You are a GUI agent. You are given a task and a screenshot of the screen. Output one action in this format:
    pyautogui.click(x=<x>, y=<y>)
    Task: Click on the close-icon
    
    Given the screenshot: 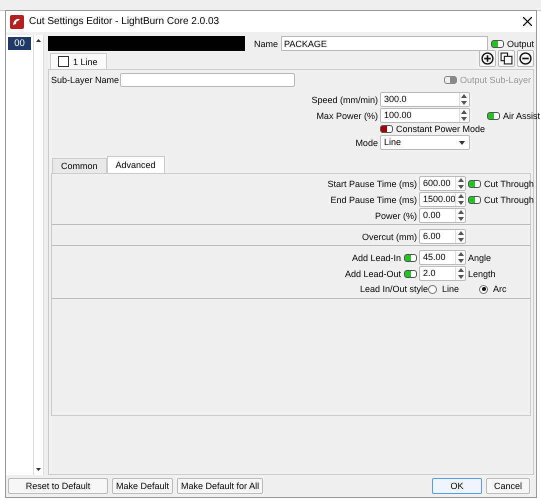 What is the action you would take?
    pyautogui.click(x=527, y=21)
    